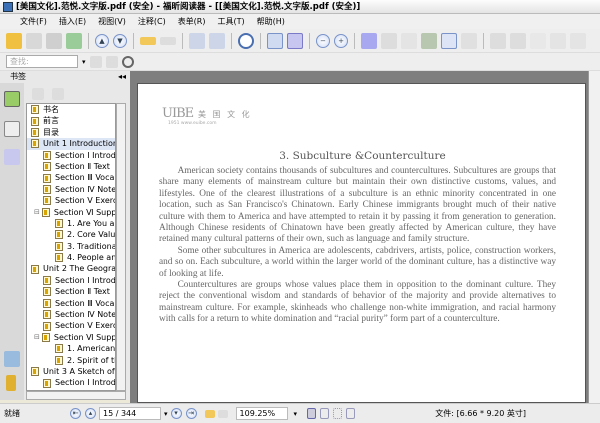 This screenshot has height=423, width=600. I want to click on page-dropdown-icon: ▾, so click(166, 414).